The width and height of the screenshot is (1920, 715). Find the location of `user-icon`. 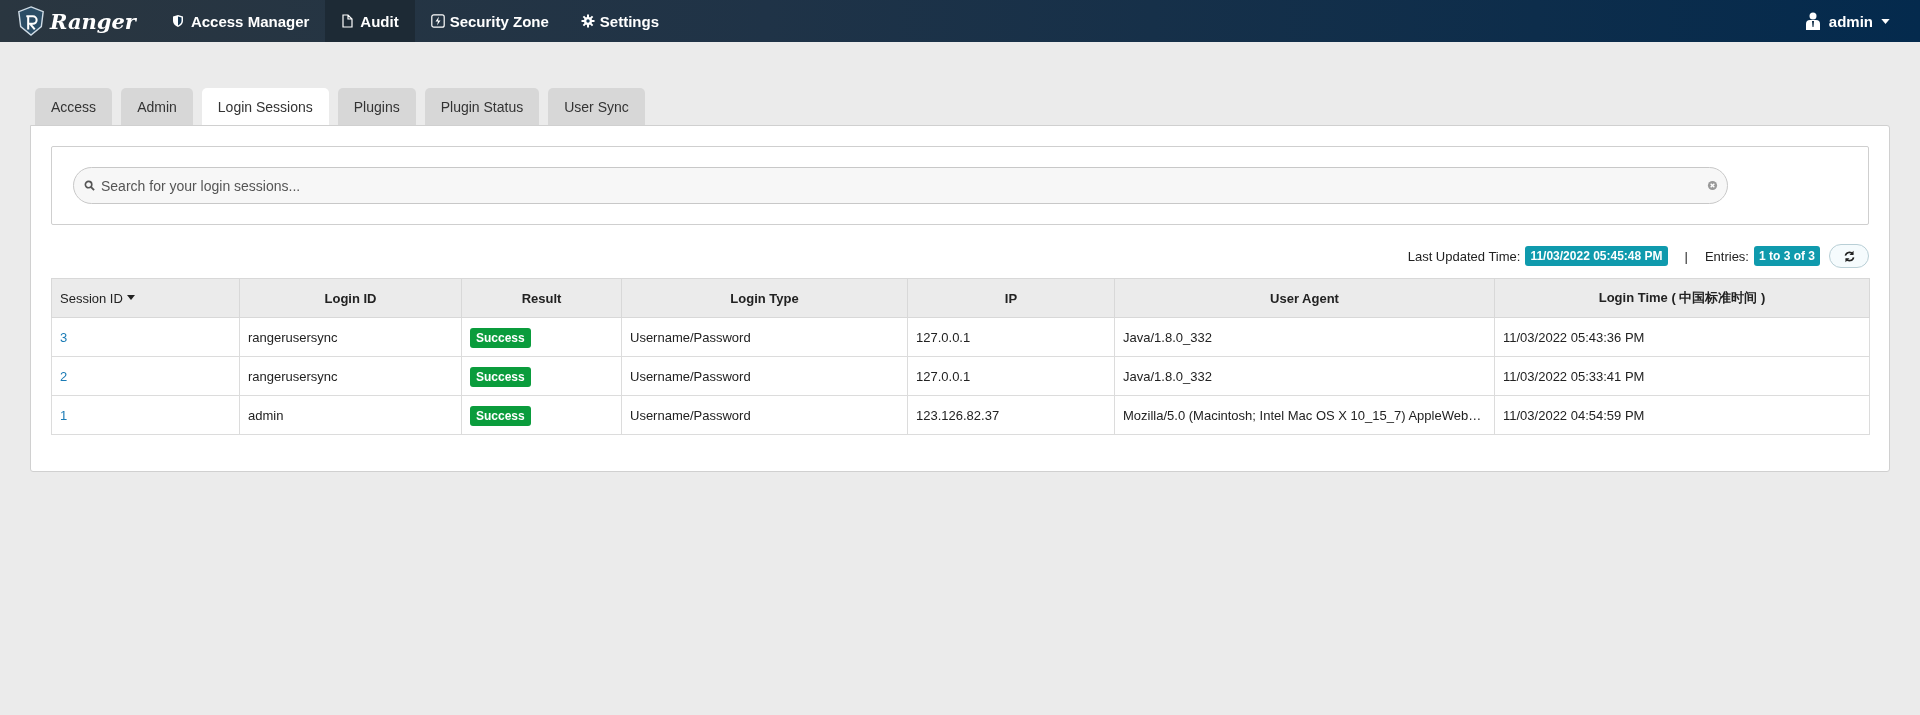

user-icon is located at coordinates (1812, 21).